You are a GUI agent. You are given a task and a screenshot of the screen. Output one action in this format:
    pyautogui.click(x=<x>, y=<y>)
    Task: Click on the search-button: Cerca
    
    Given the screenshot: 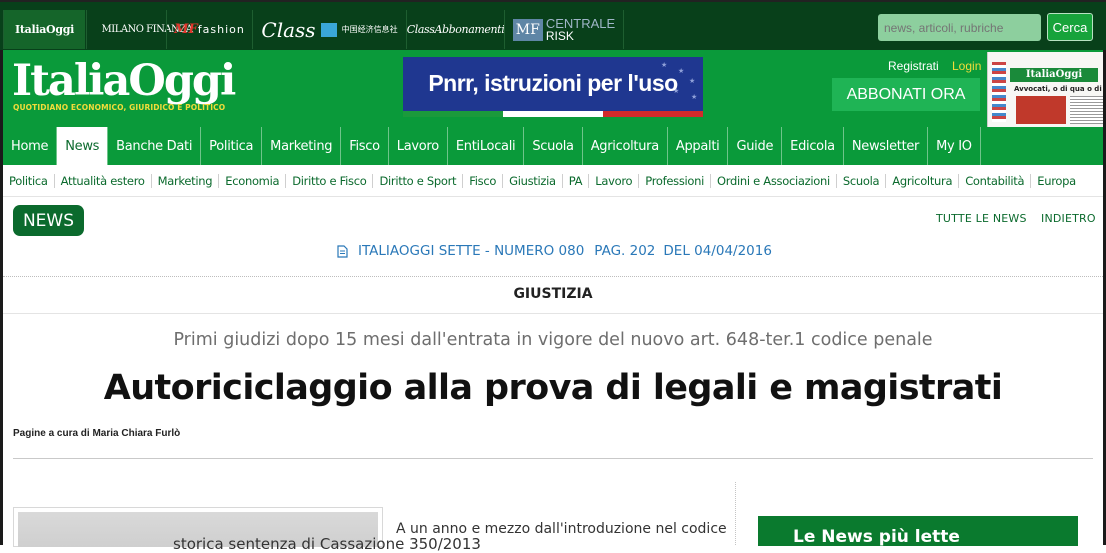 What is the action you would take?
    pyautogui.click(x=1070, y=27)
    